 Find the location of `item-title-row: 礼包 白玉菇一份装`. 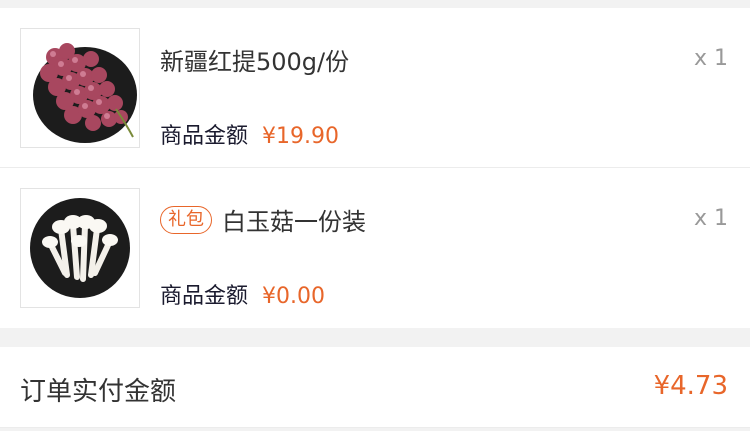

item-title-row: 礼包 白玉菇一份装 is located at coordinates (263, 219).